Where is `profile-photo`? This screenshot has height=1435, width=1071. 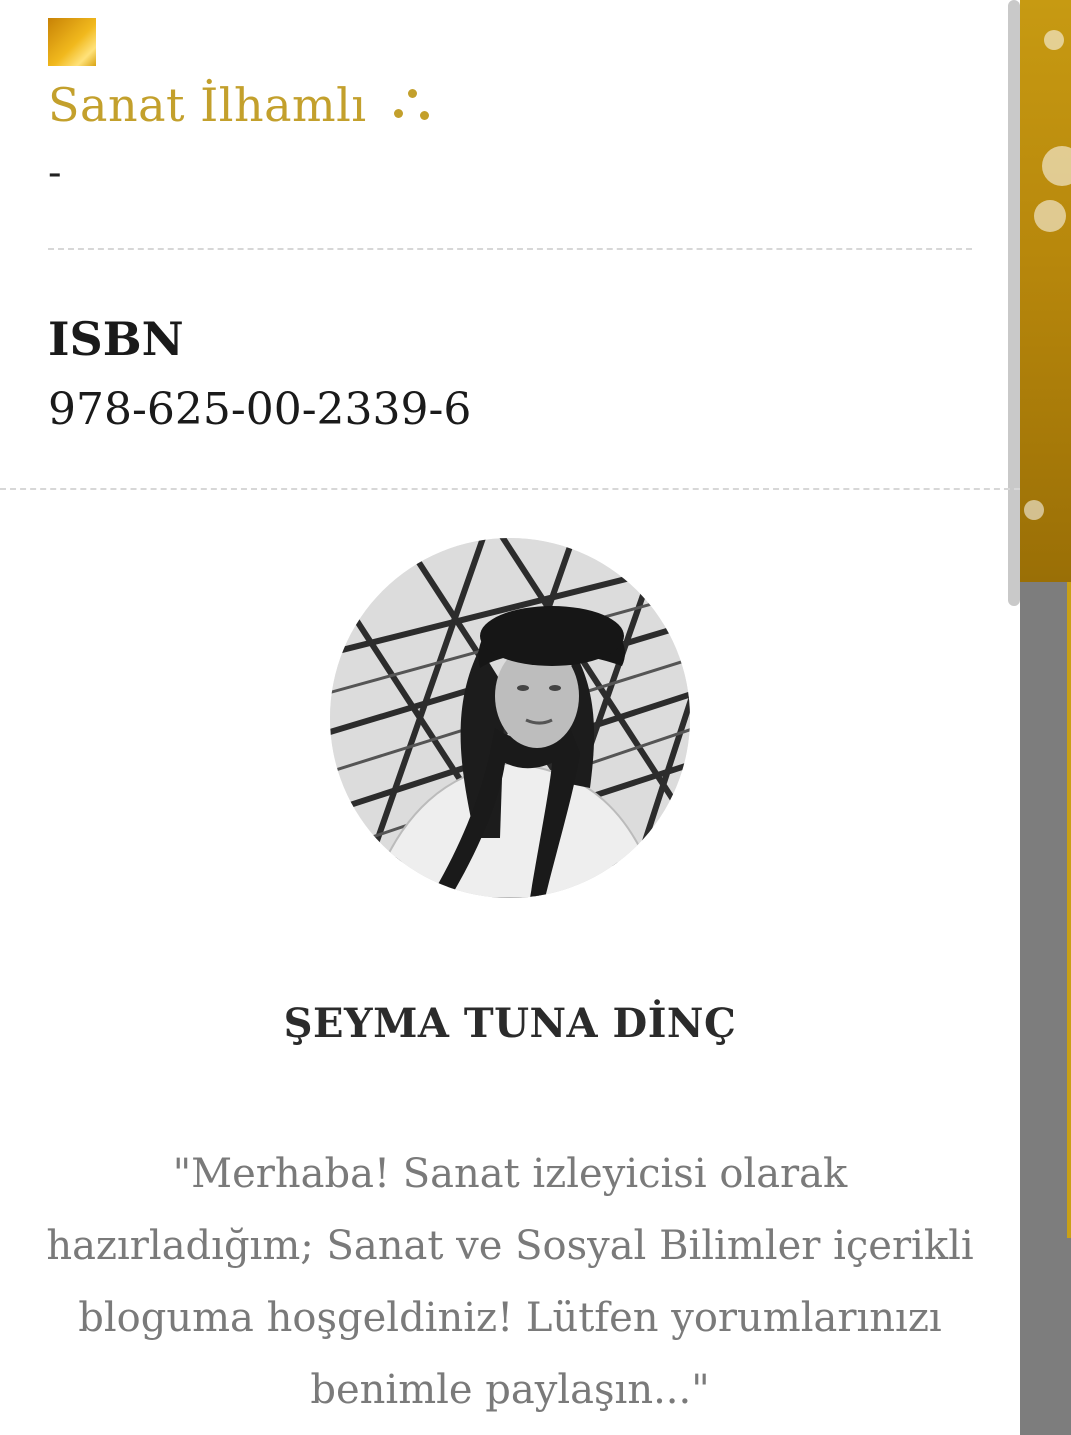
profile-photo is located at coordinates (510, 718).